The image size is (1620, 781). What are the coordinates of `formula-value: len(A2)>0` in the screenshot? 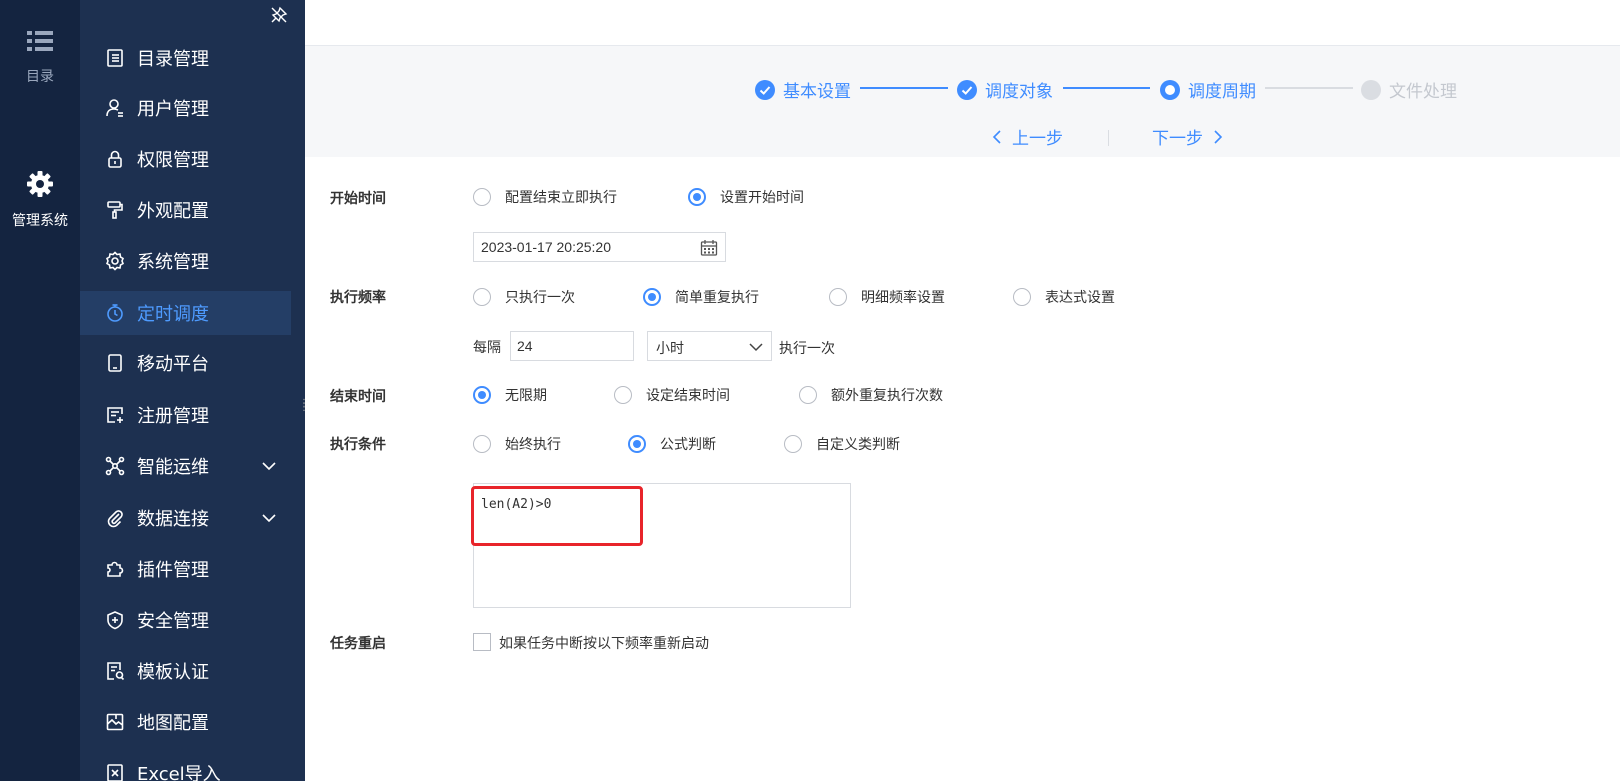 It's located at (516, 504).